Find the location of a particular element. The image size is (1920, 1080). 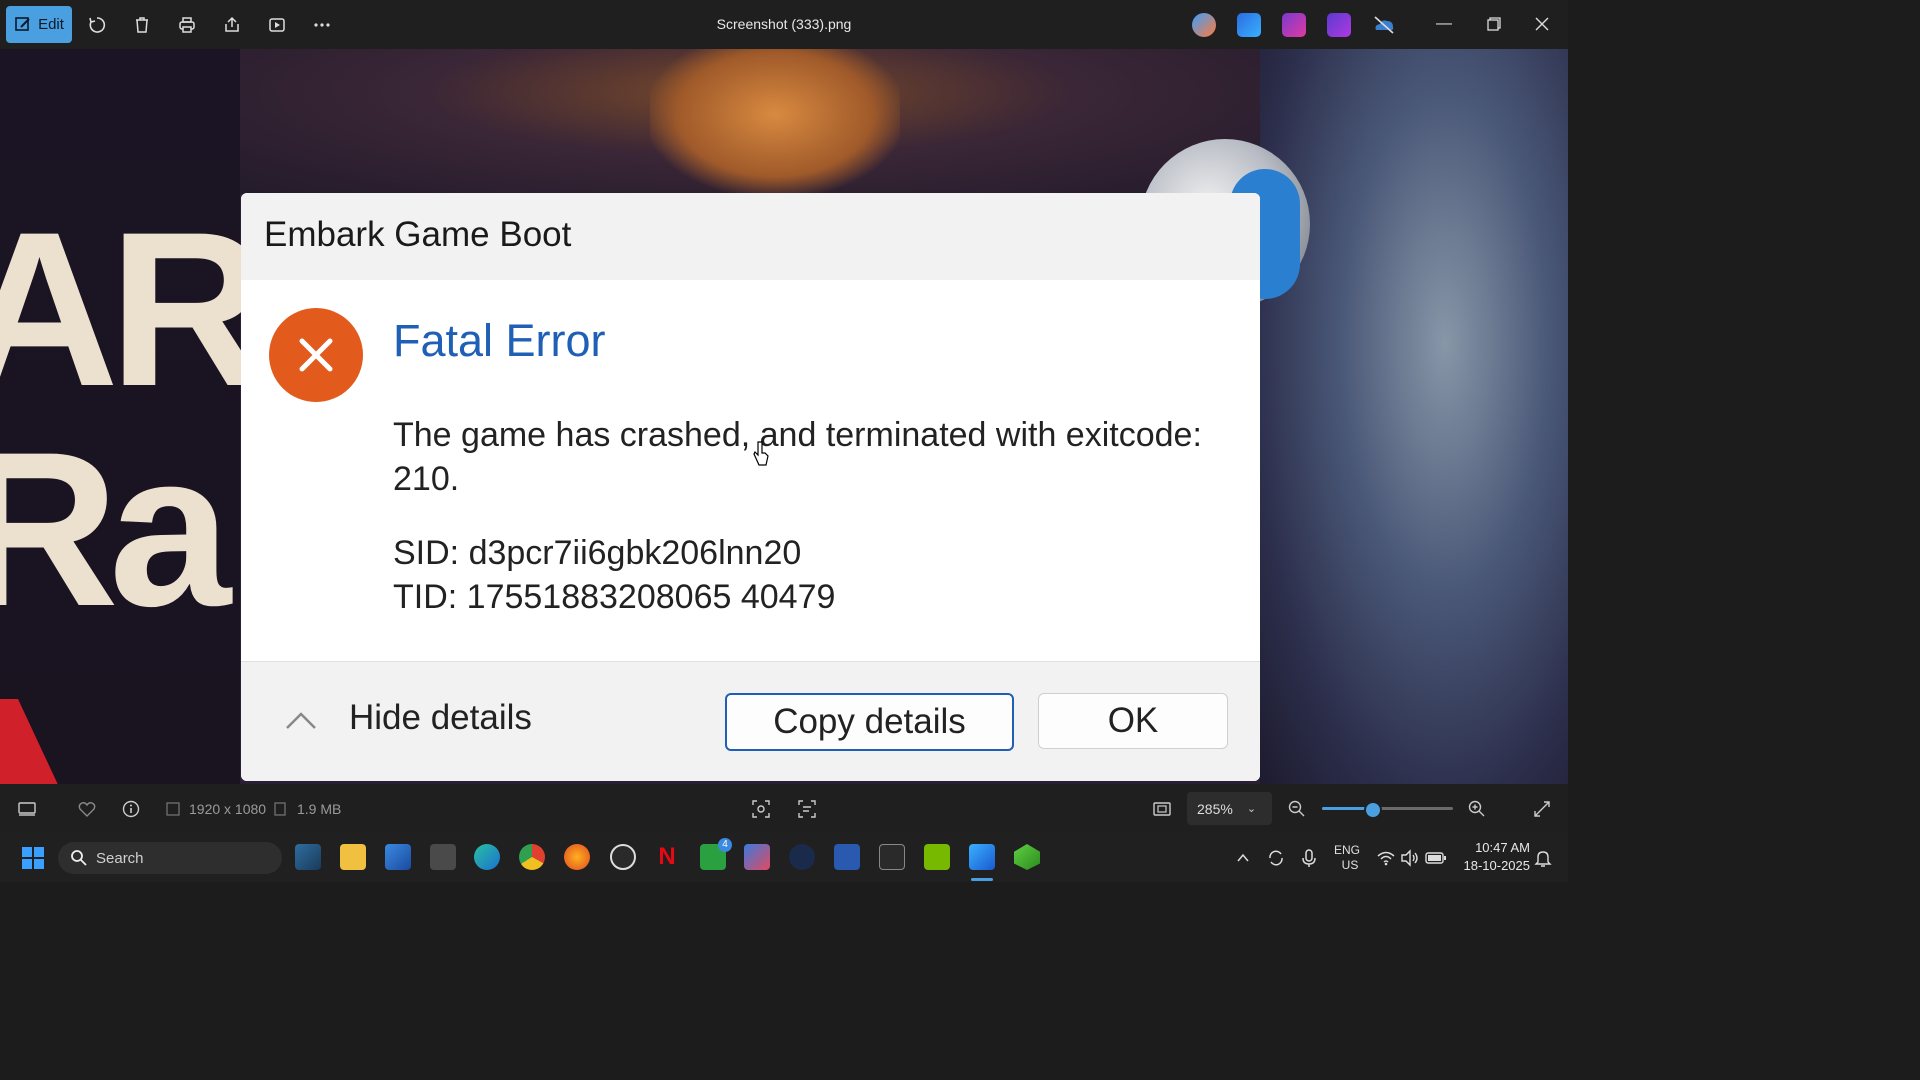

volume-icon is located at coordinates (1410, 857).